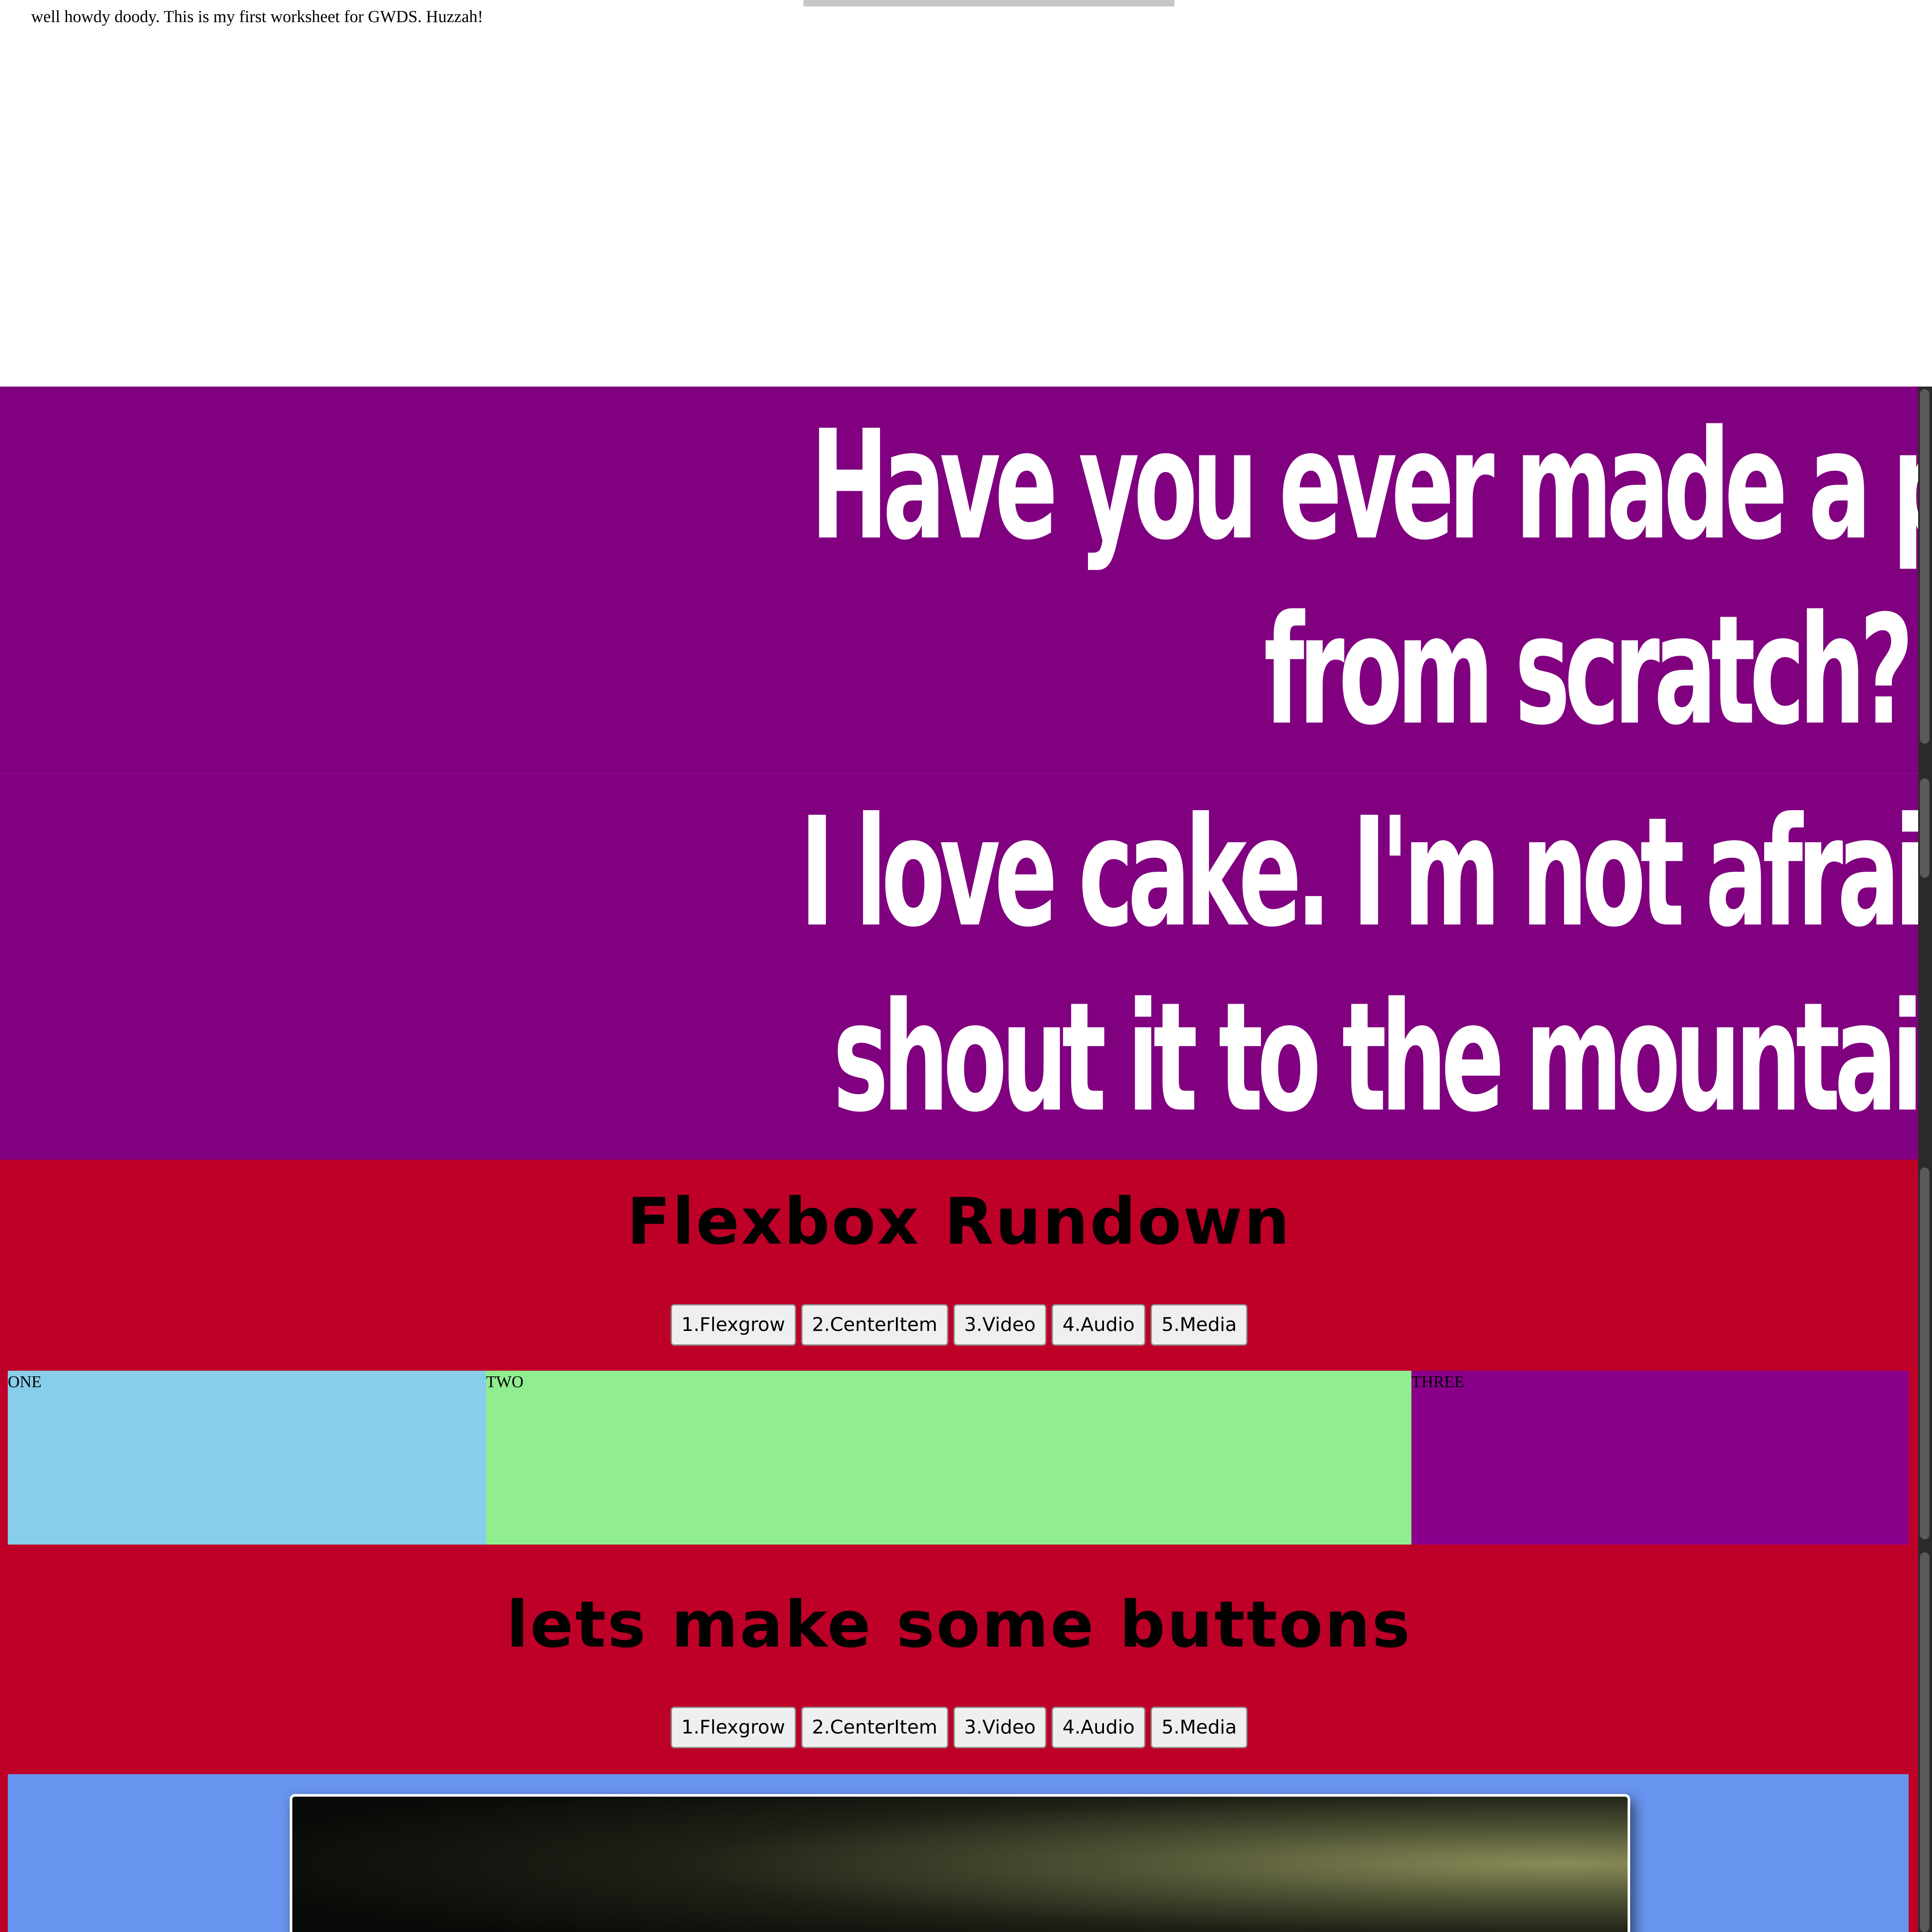 The height and width of the screenshot is (1932, 1932). Describe the element at coordinates (1364, 485) in the screenshot. I see `hero-pizza-line-1: Have you ever made a pizza` at that location.